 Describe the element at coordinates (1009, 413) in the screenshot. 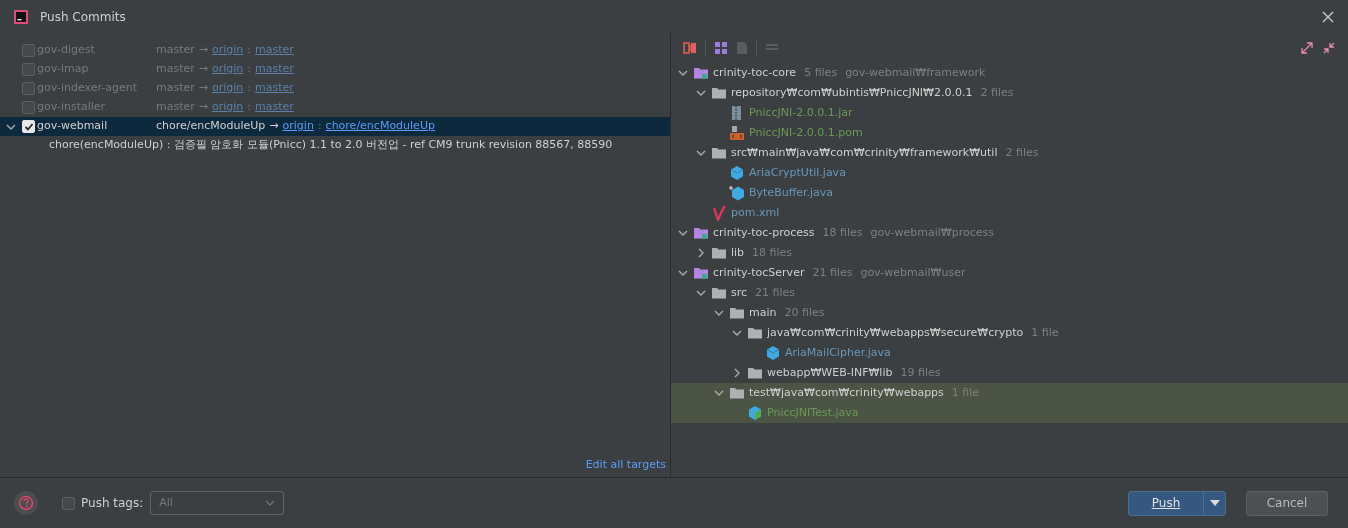

I see `tree-row: PniccJNITest.java` at that location.